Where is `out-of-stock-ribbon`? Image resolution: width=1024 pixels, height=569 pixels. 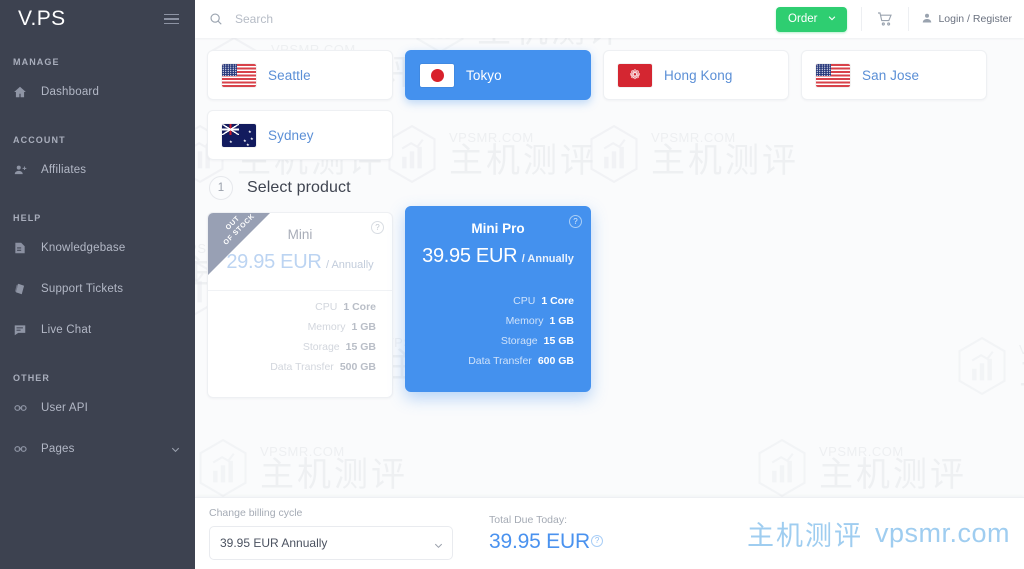 out-of-stock-ribbon is located at coordinates (239, 244).